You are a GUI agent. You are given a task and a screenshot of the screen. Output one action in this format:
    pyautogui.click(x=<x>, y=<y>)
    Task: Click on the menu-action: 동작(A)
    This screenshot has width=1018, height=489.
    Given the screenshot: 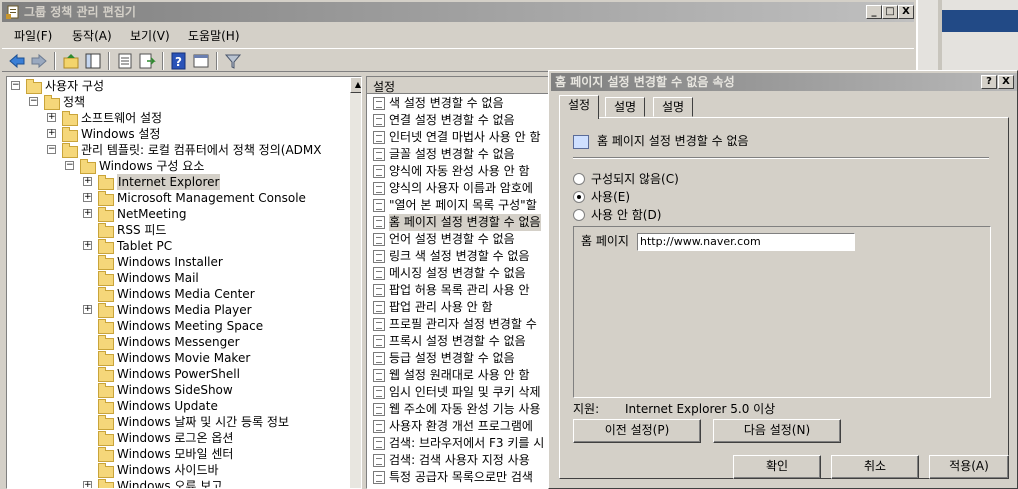 What is the action you would take?
    pyautogui.click(x=92, y=35)
    